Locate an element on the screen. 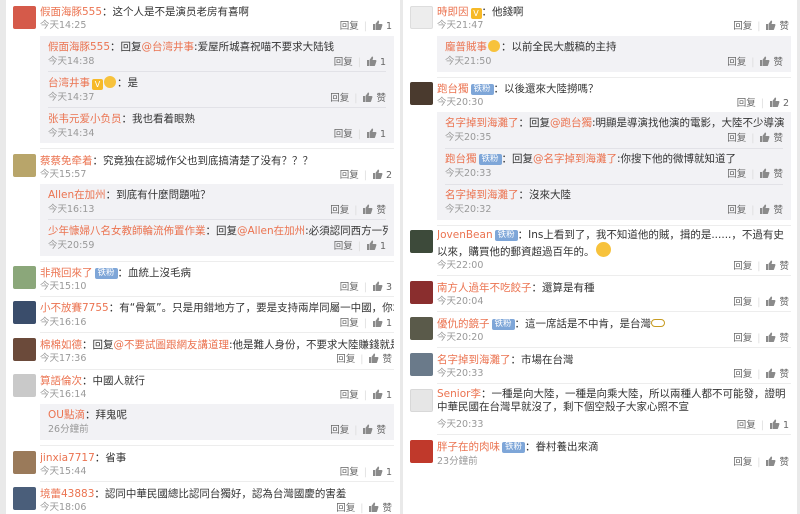  commenter-name: 棉棉如德 is located at coordinates (61, 345).